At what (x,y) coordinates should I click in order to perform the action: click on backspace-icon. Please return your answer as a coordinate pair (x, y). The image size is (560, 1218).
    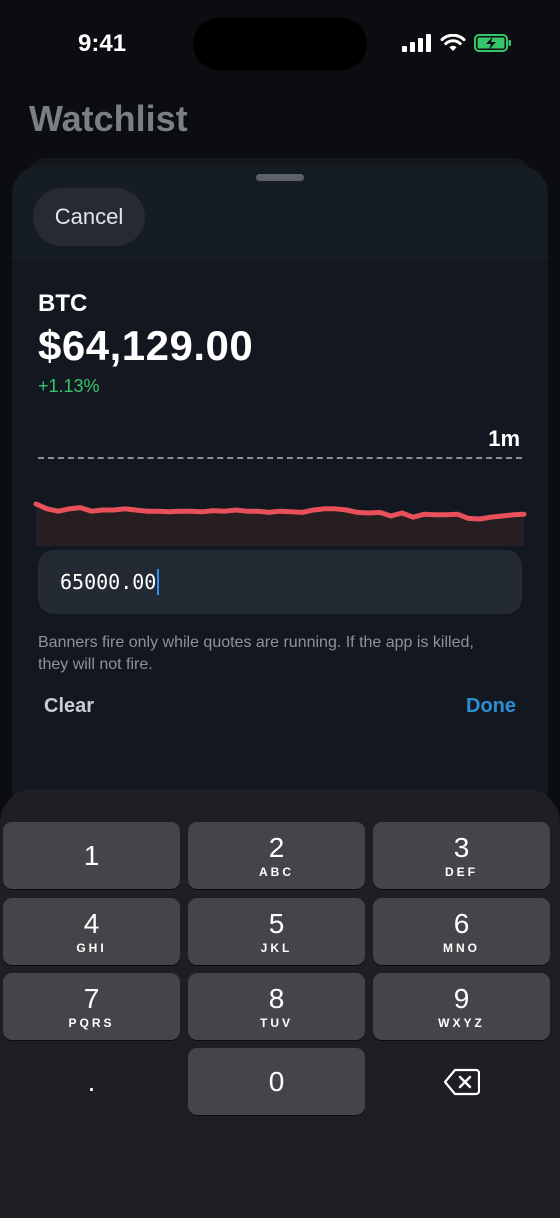
    Looking at the image, I should click on (461, 1081).